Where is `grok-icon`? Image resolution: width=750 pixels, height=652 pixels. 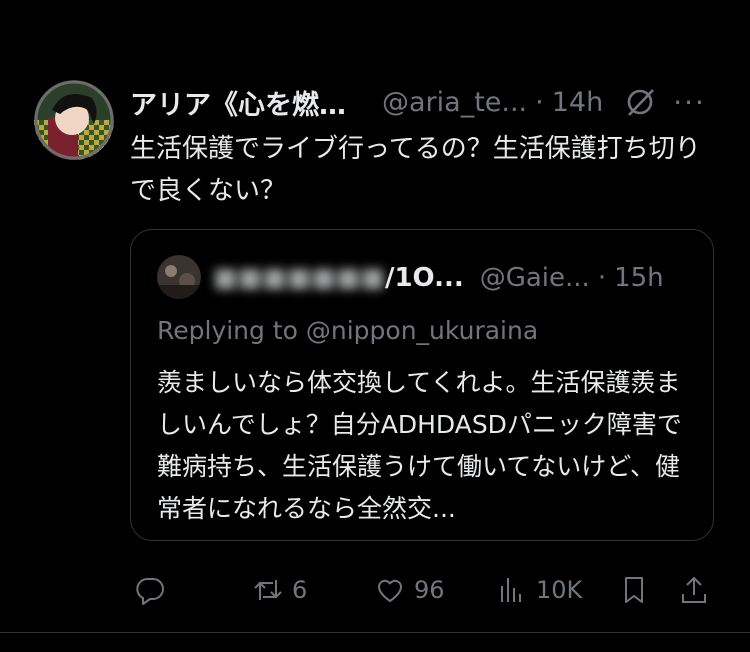
grok-icon is located at coordinates (640, 102).